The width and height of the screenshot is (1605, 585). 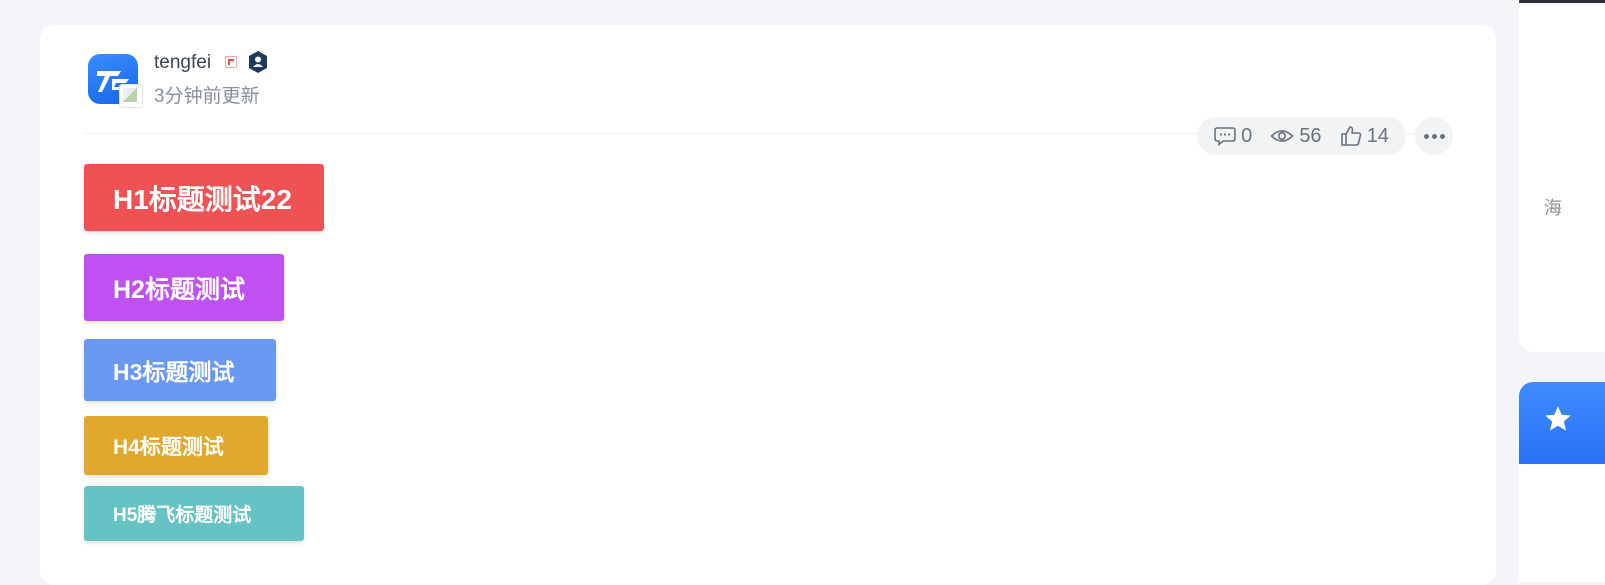 I want to click on heading-h4: H4标题测试, so click(x=176, y=445).